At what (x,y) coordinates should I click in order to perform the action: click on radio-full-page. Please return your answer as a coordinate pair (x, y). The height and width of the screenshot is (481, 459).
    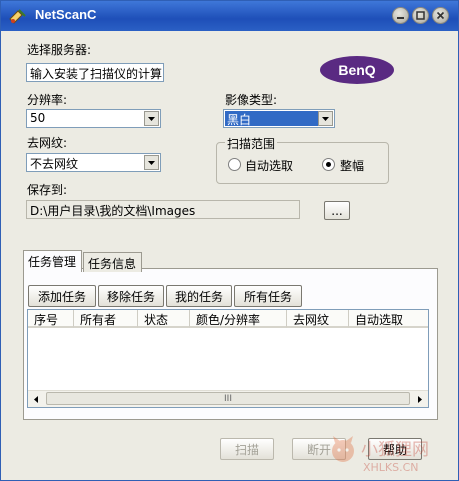
    Looking at the image, I should click on (328, 164).